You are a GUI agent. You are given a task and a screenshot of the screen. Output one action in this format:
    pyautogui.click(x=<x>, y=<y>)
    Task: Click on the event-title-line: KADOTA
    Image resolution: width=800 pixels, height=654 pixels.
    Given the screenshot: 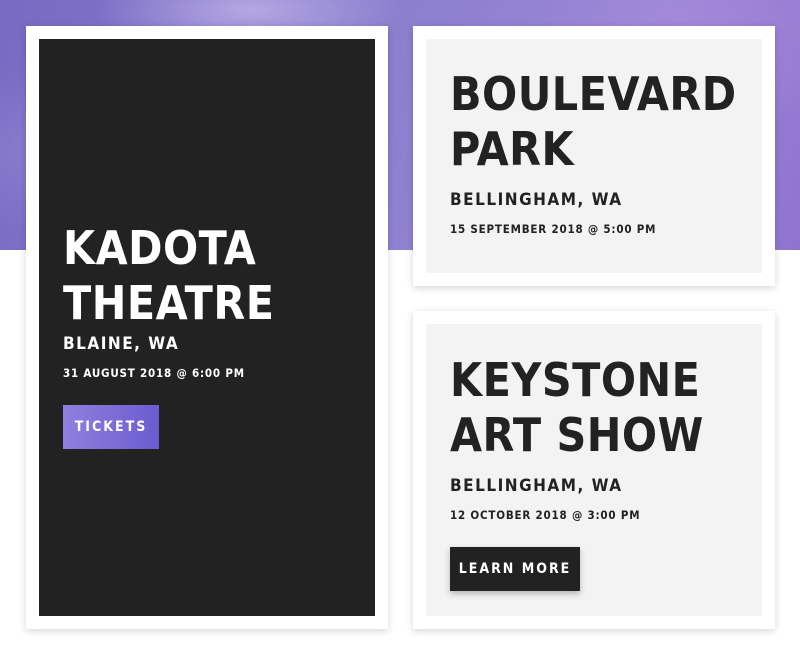 What is the action you would take?
    pyautogui.click(x=160, y=248)
    